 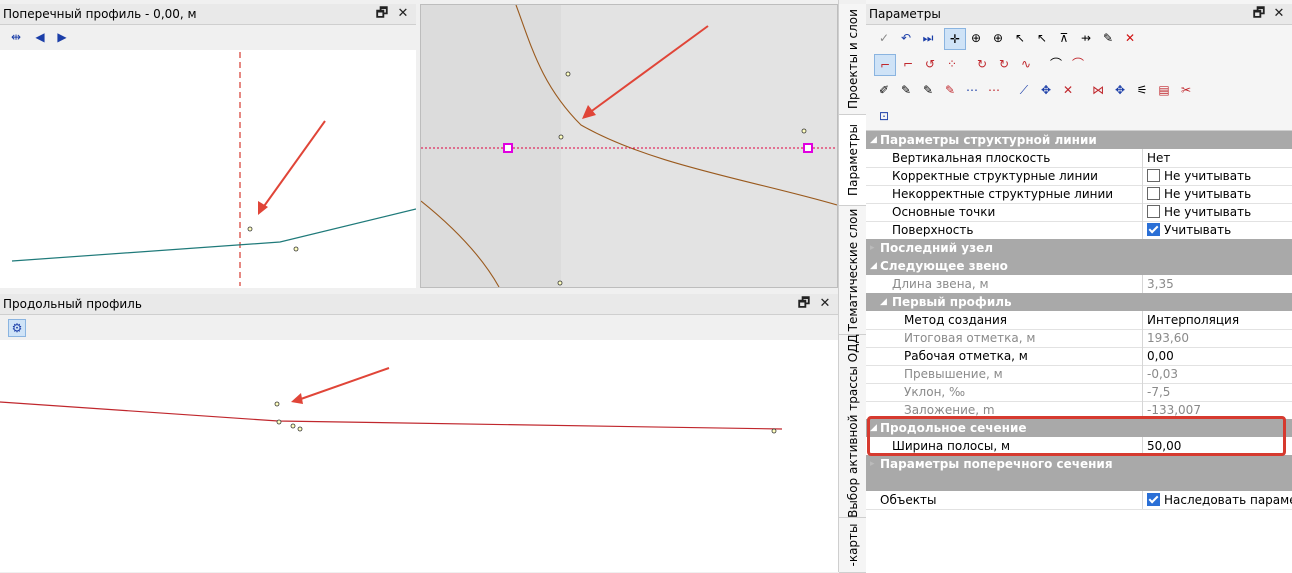 I want to click on tab-params: Параметры, so click(x=853, y=160).